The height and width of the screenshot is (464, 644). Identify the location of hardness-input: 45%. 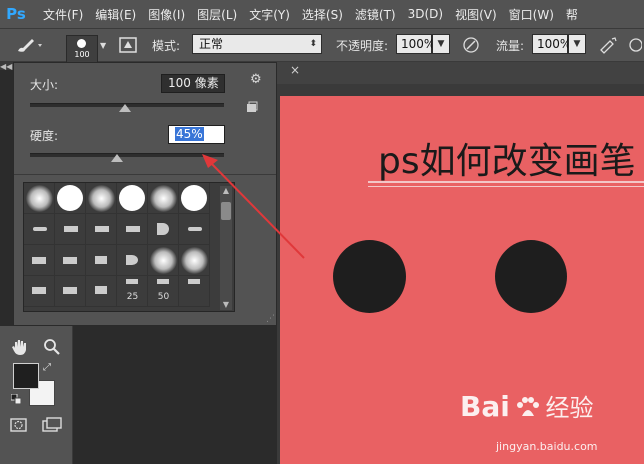
(196, 134).